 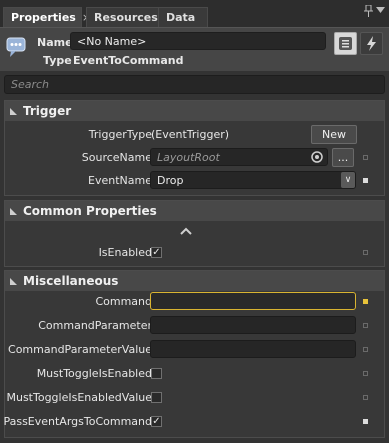 I want to click on name-label: Name, so click(x=55, y=42).